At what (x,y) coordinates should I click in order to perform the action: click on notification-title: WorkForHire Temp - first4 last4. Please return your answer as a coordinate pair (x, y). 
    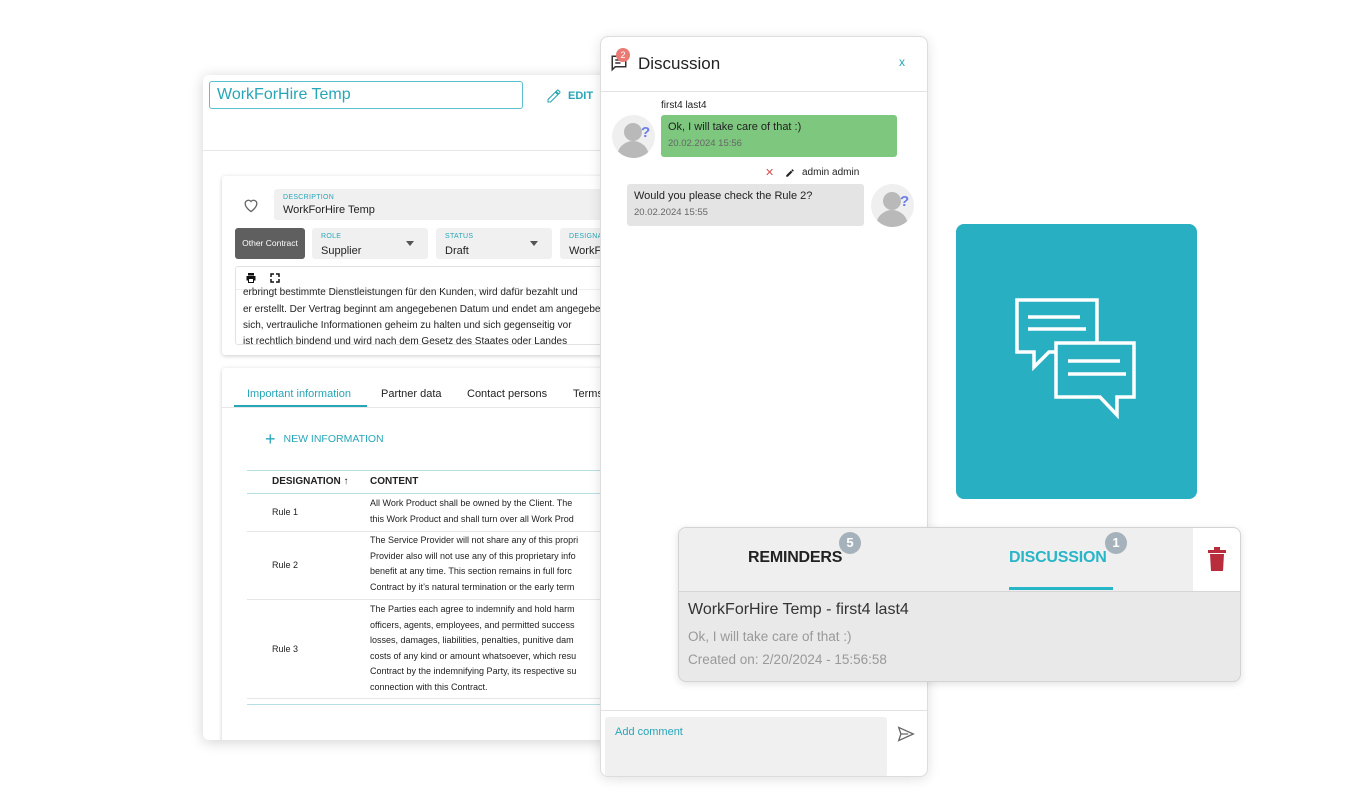
    Looking at the image, I should click on (798, 609).